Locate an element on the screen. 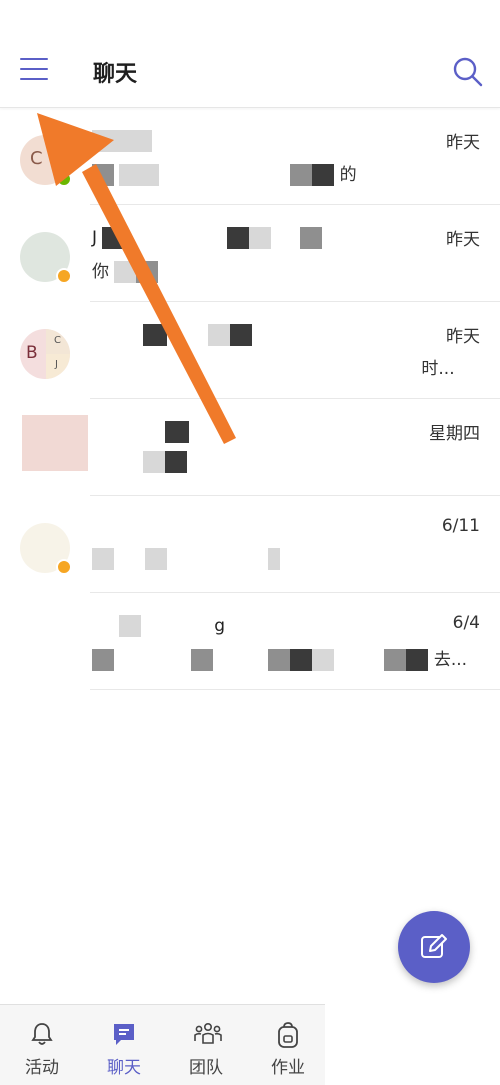 The image size is (500, 1085). teams-icon is located at coordinates (208, 1033).